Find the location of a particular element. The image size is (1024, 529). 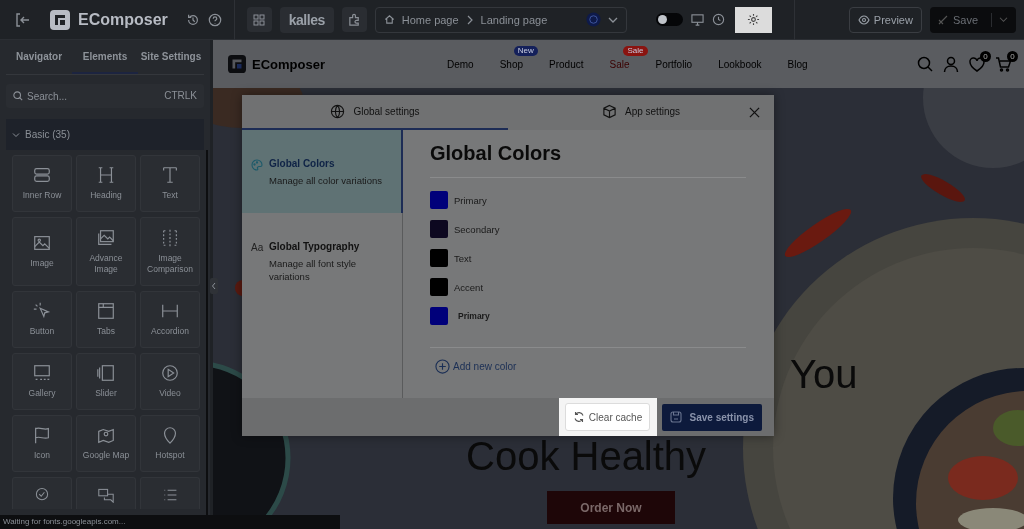

heart-icon is located at coordinates (977, 64).